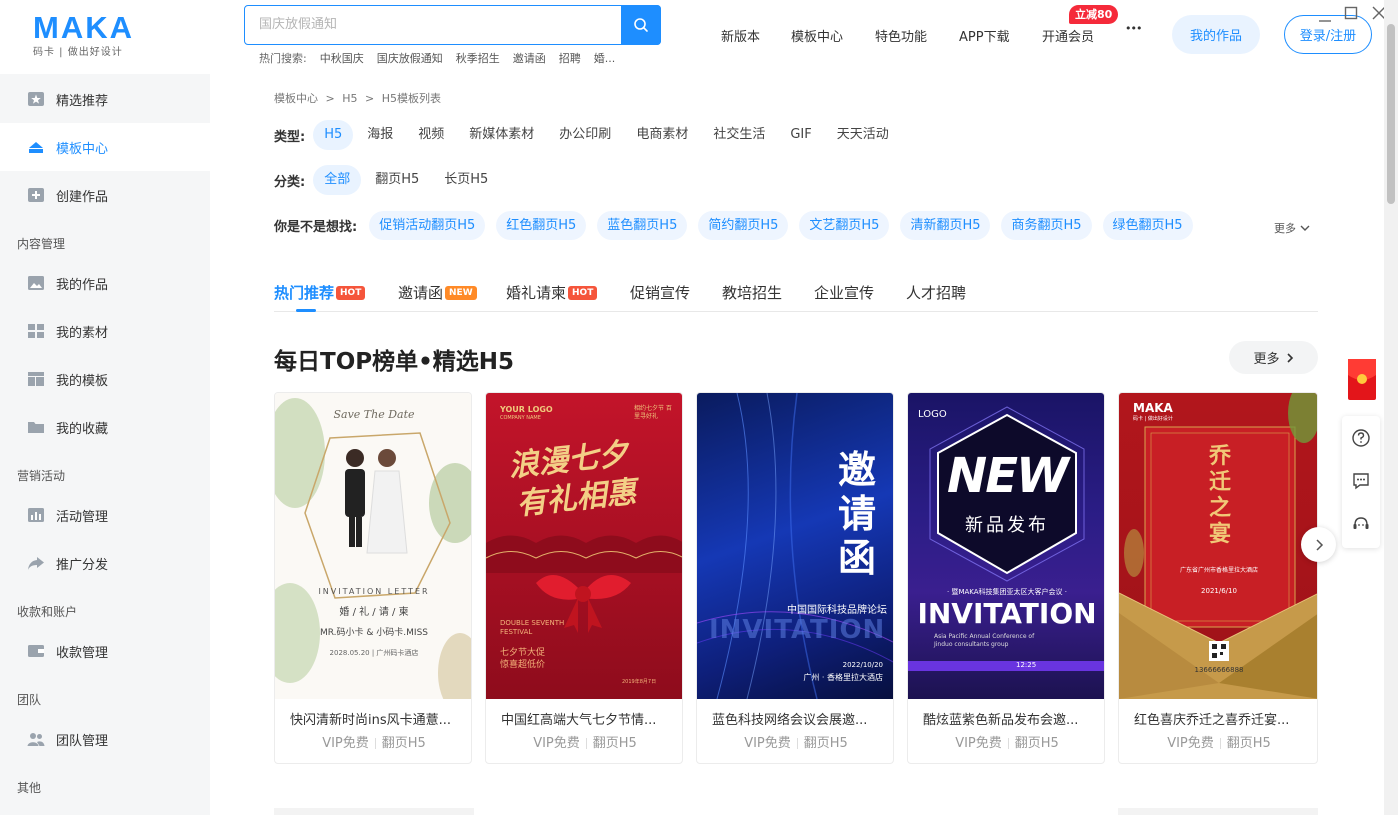 The height and width of the screenshot is (815, 1398). Describe the element at coordinates (740, 35) in the screenshot. I see `nav-new-version: 新版本` at that location.